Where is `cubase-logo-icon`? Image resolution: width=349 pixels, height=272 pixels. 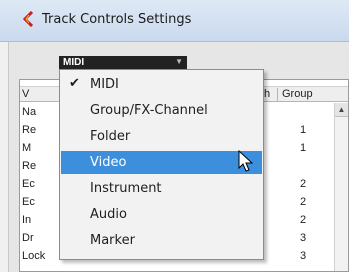
cubase-logo-icon is located at coordinates (28, 19).